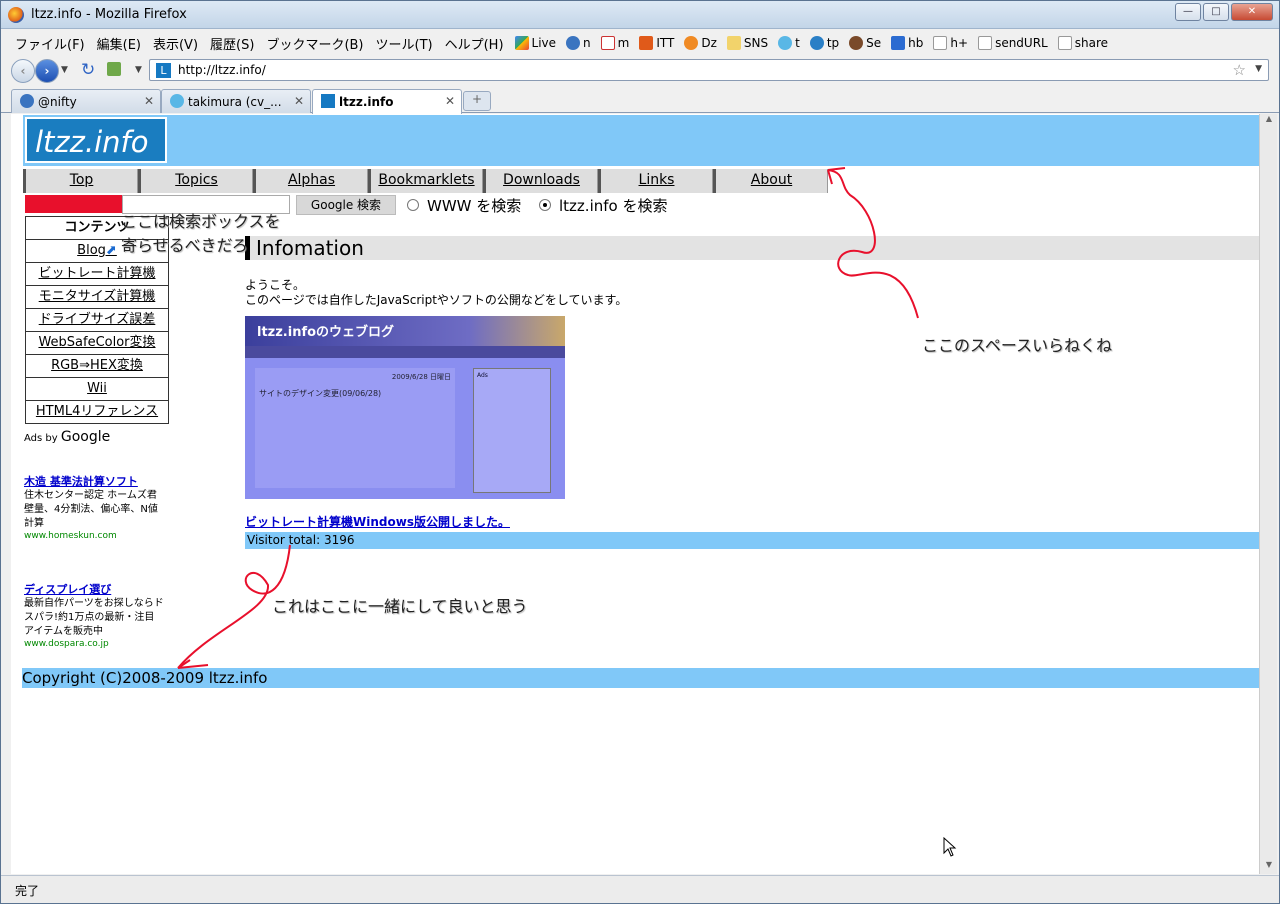 This screenshot has height=904, width=1280. I want to click on bookmark-label: n, so click(587, 43).